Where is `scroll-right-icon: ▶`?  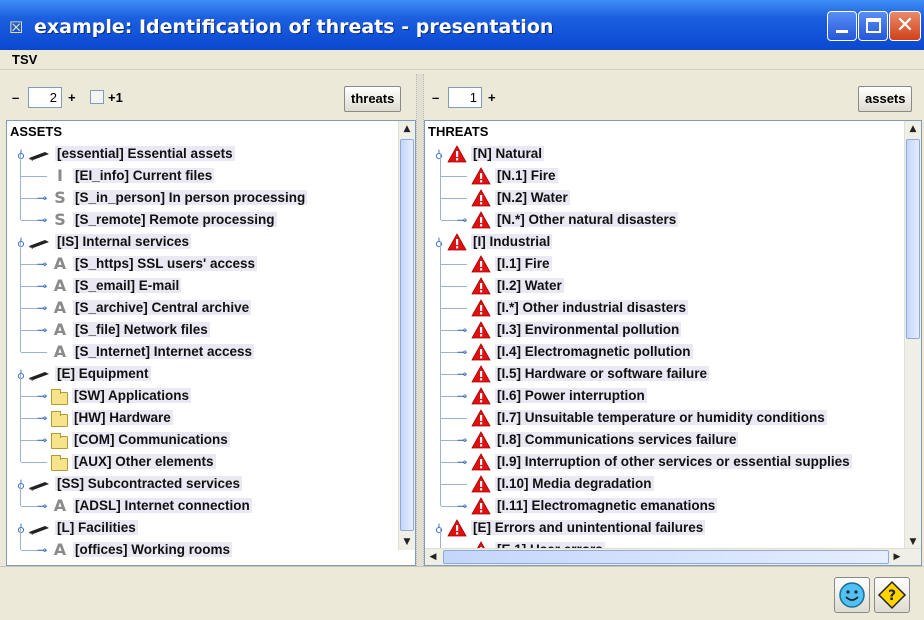 scroll-right-icon: ▶ is located at coordinates (897, 557).